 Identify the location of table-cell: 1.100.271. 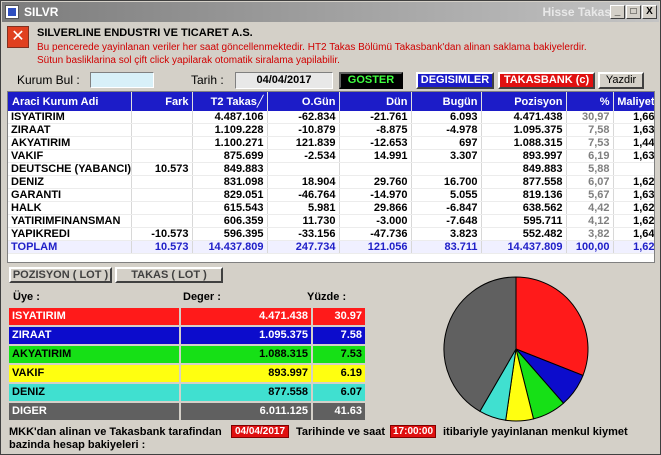
(230, 143).